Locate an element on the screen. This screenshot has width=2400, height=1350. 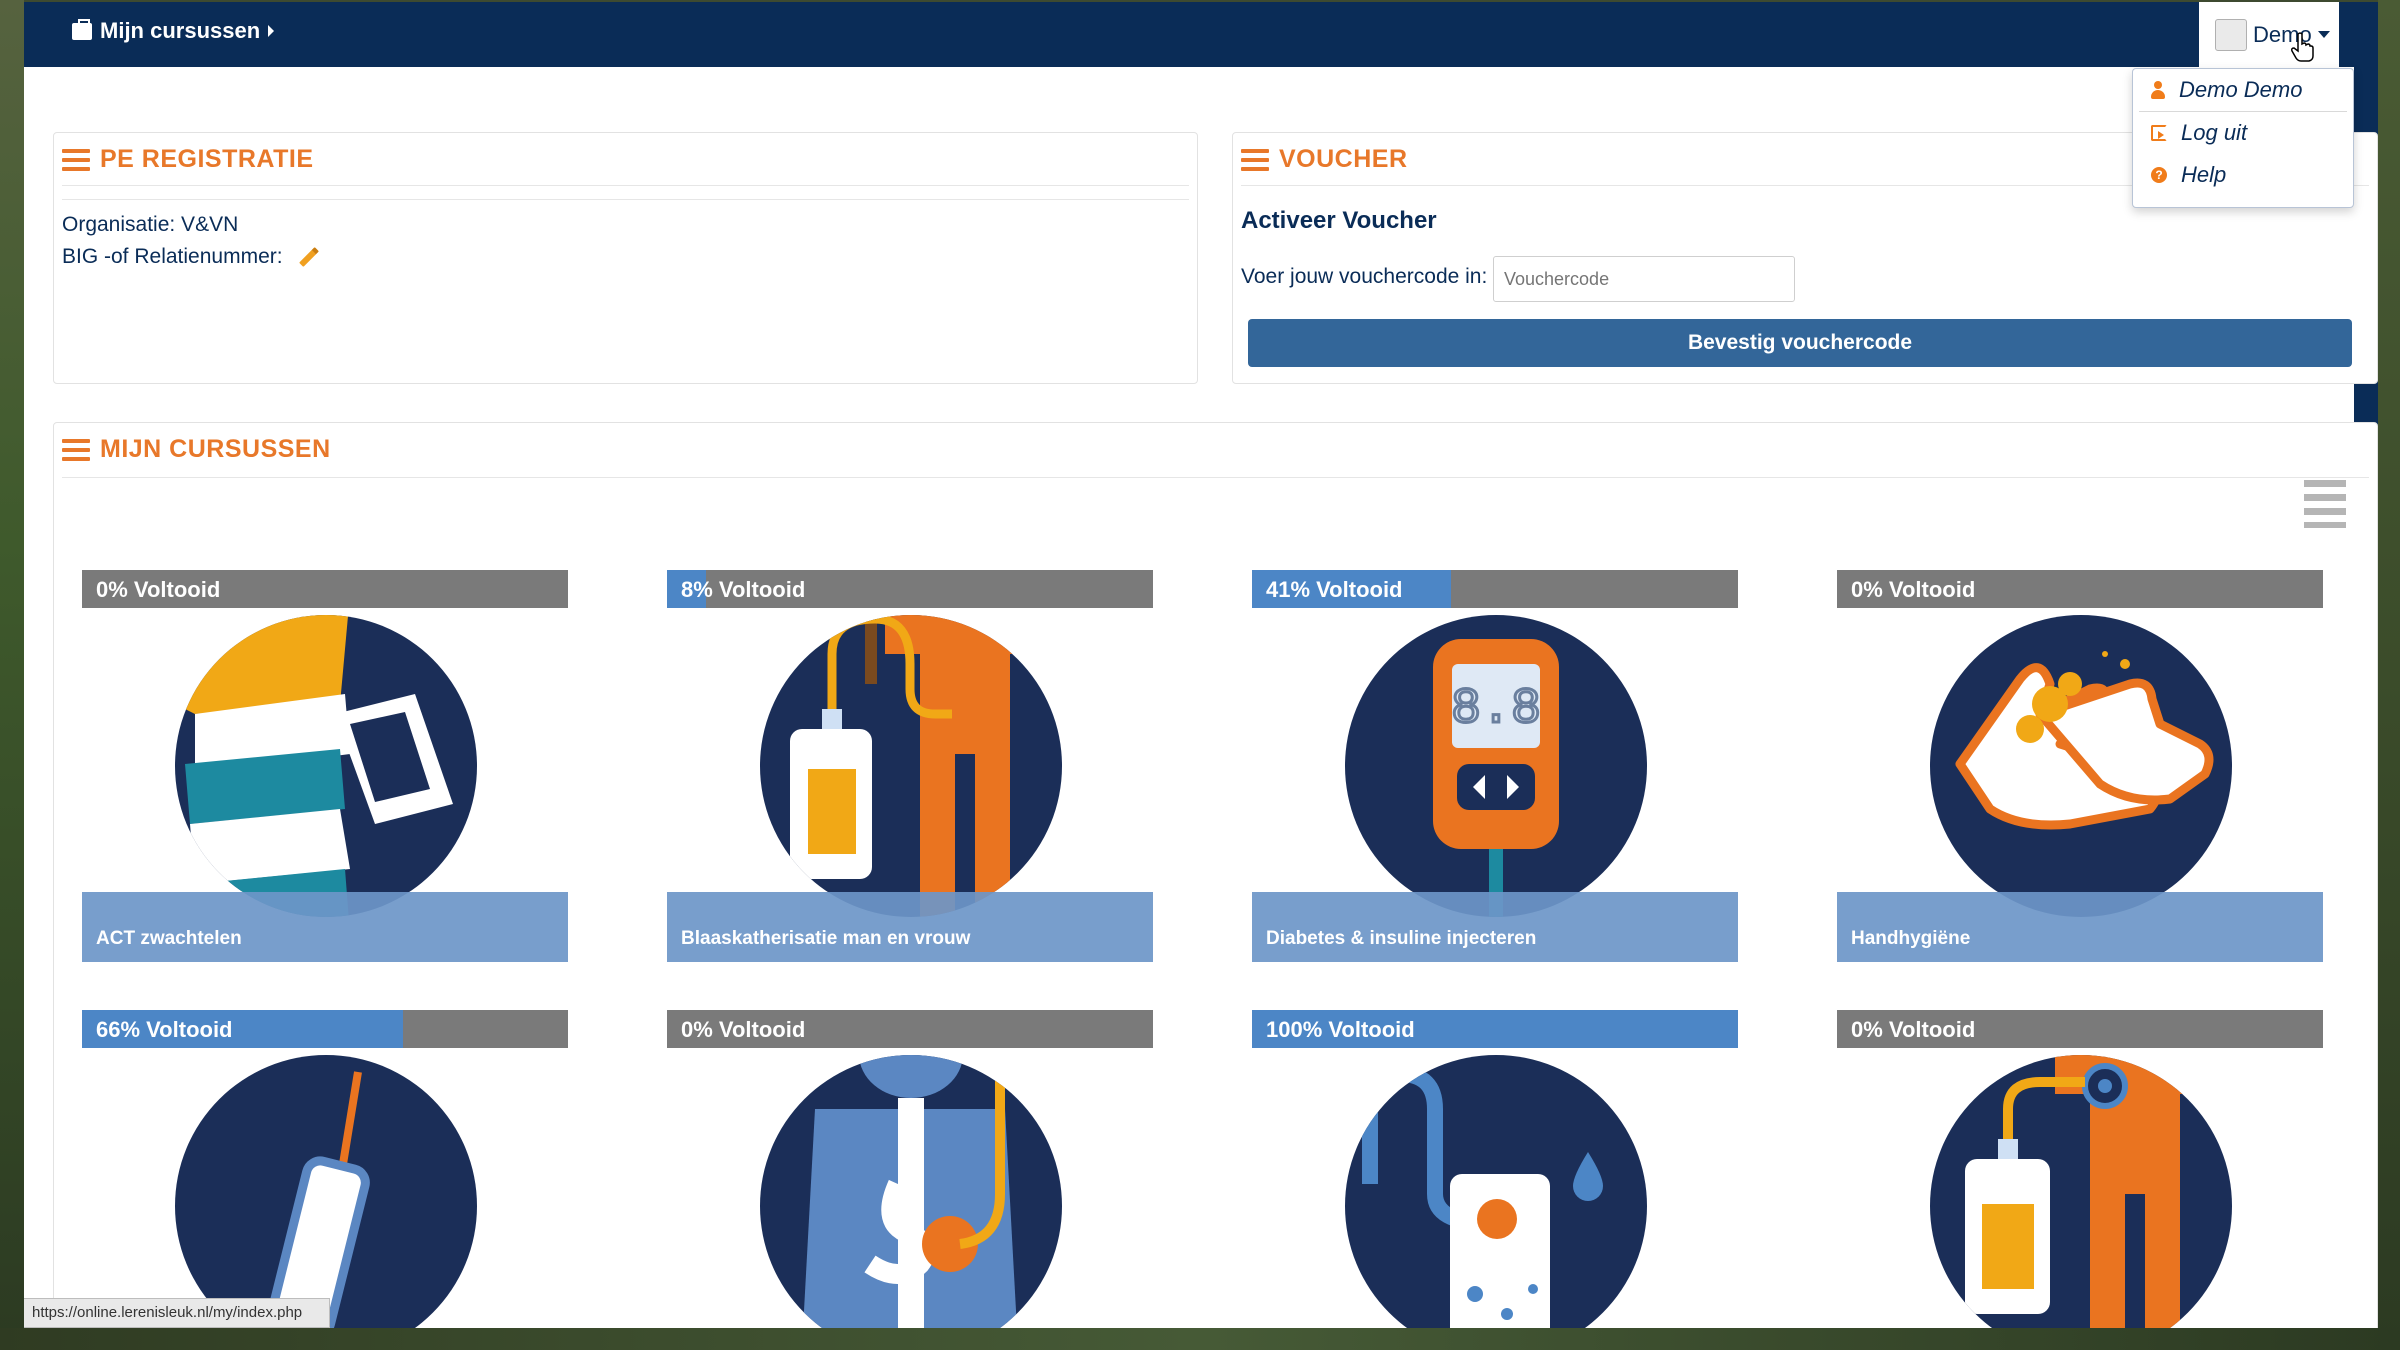
hand-cursor-icon is located at coordinates (2302, 47).